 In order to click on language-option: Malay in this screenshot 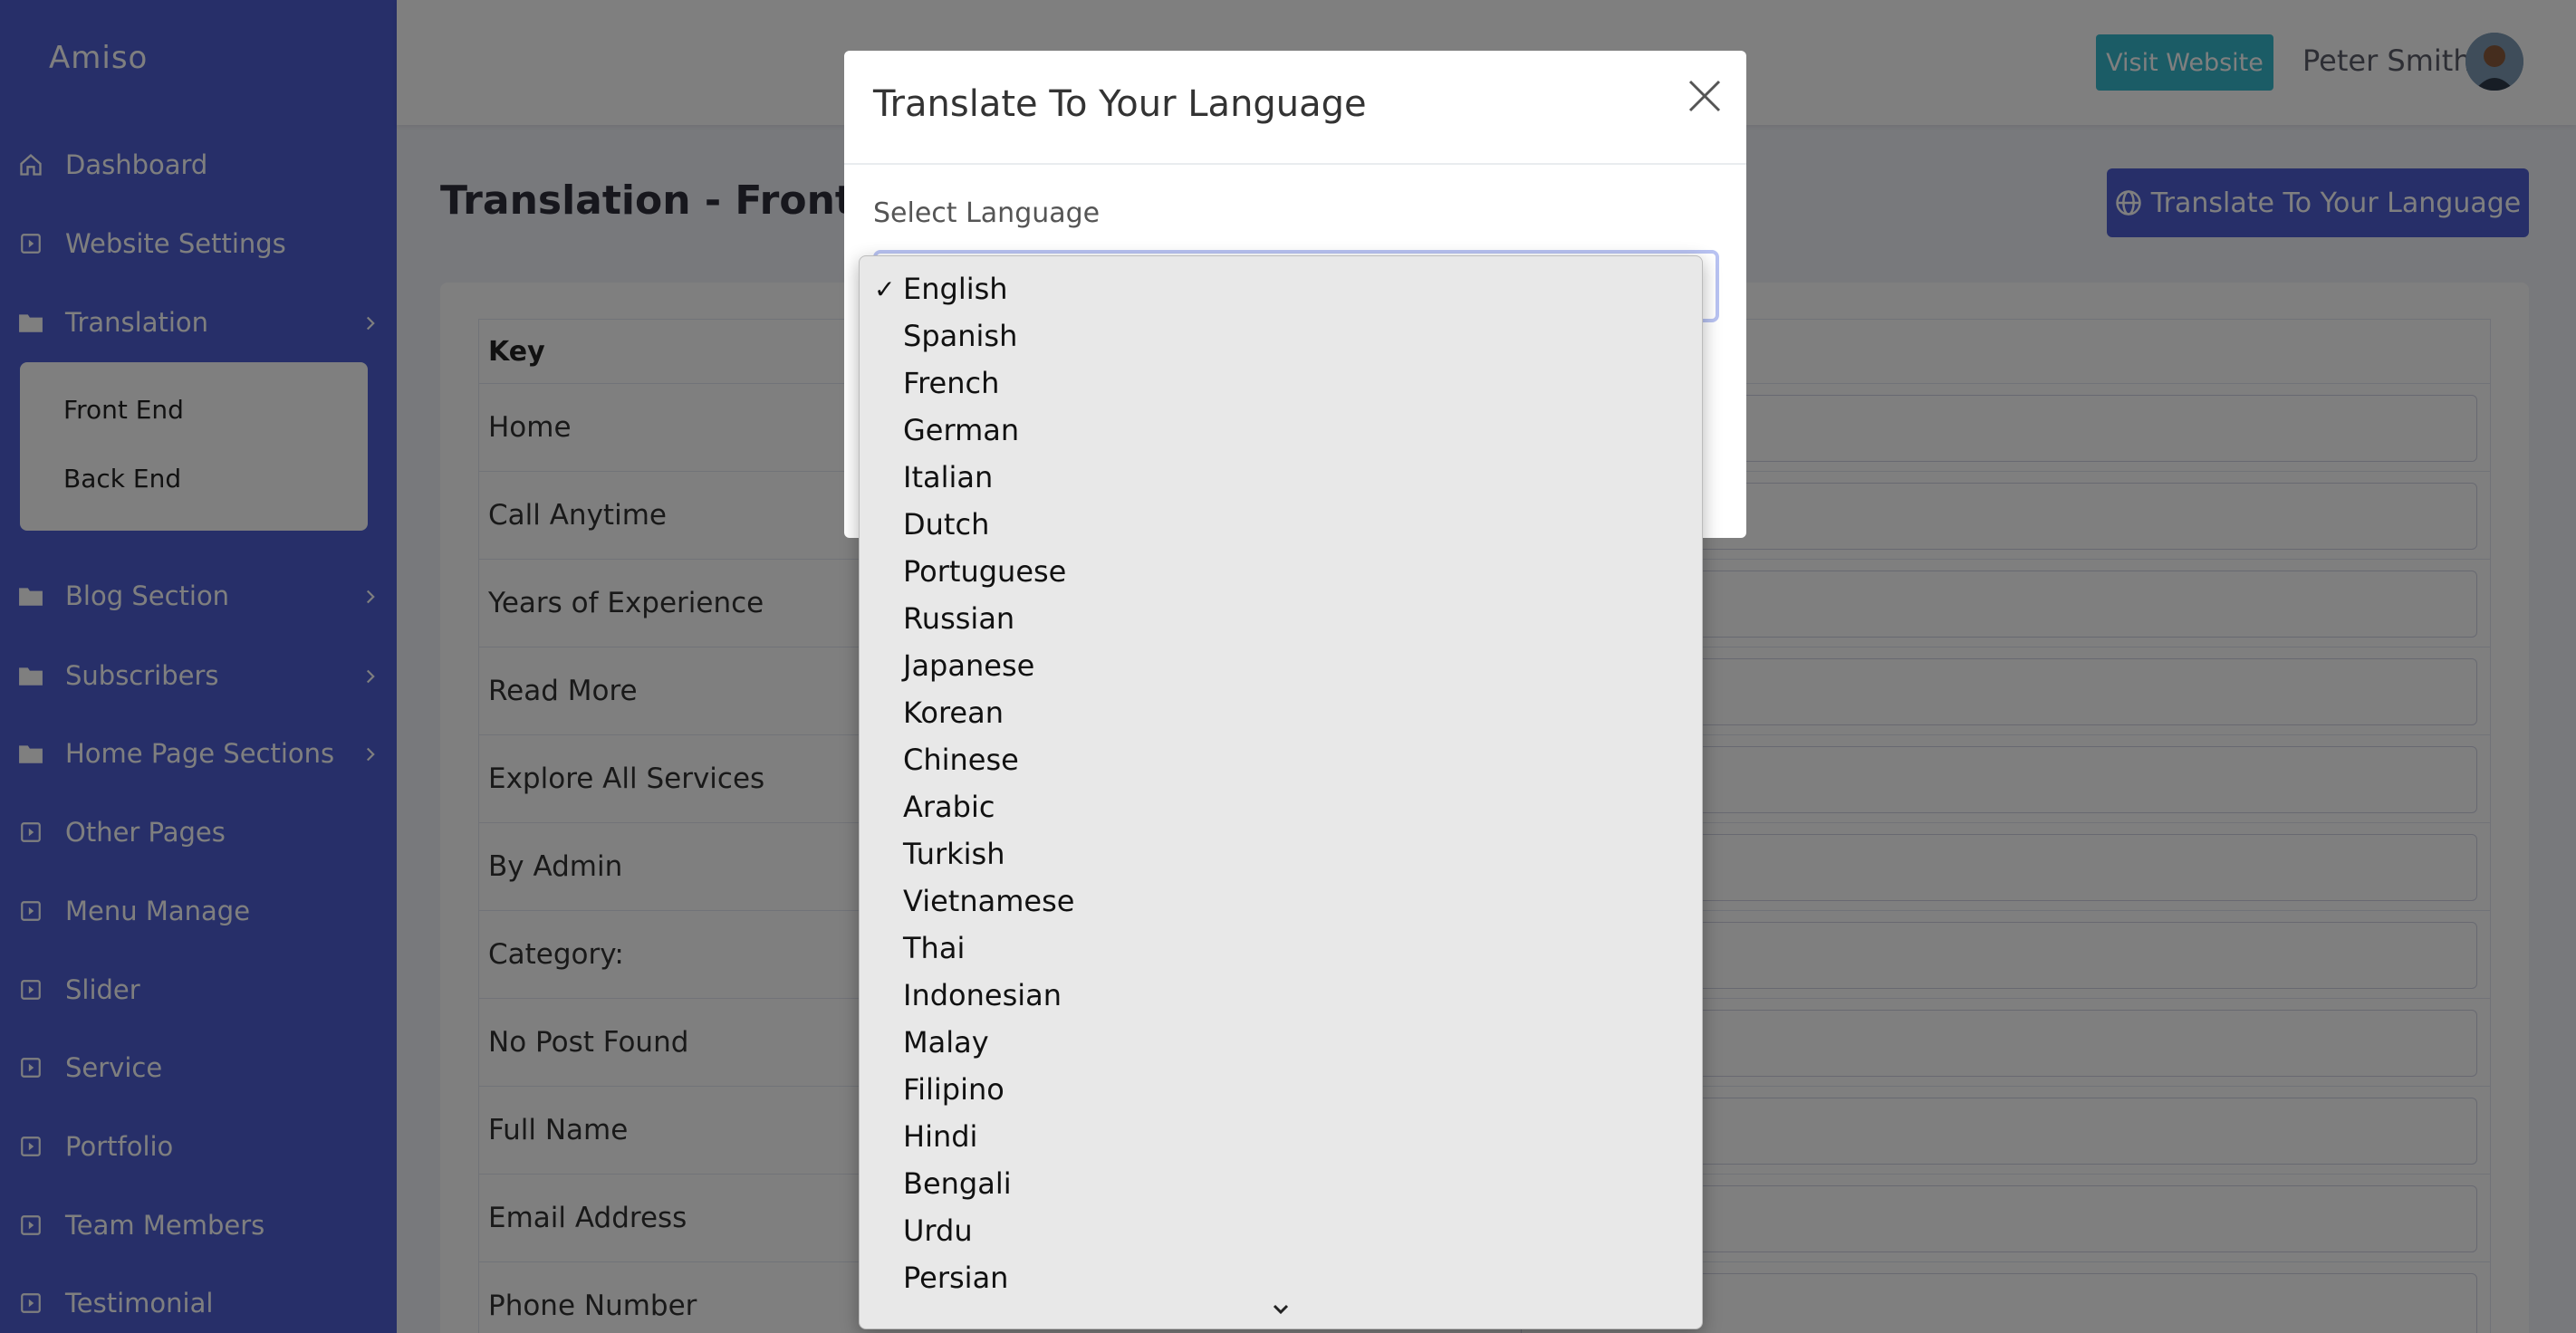, I will do `click(1281, 1042)`.